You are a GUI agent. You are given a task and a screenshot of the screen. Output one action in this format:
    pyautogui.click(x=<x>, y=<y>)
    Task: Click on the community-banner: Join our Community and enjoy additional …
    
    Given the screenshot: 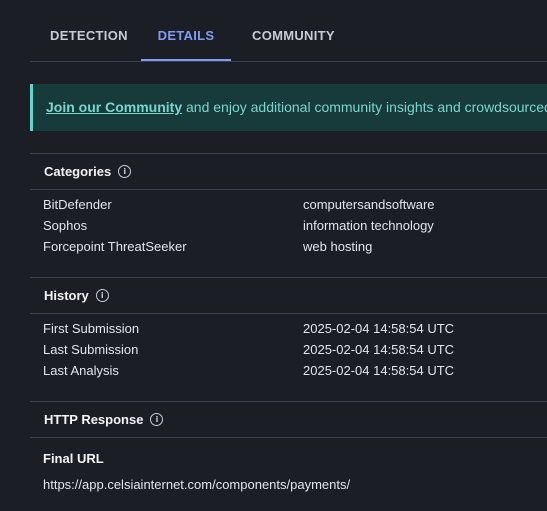 What is the action you would take?
    pyautogui.click(x=288, y=107)
    